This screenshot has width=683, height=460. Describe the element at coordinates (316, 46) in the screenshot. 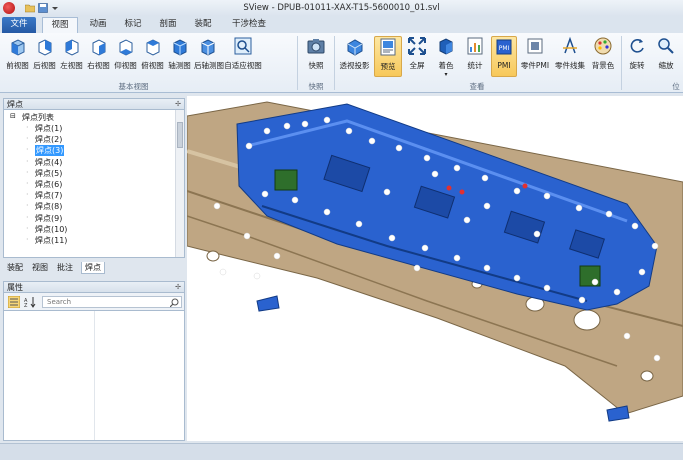

I see `snapshot-icon` at that location.